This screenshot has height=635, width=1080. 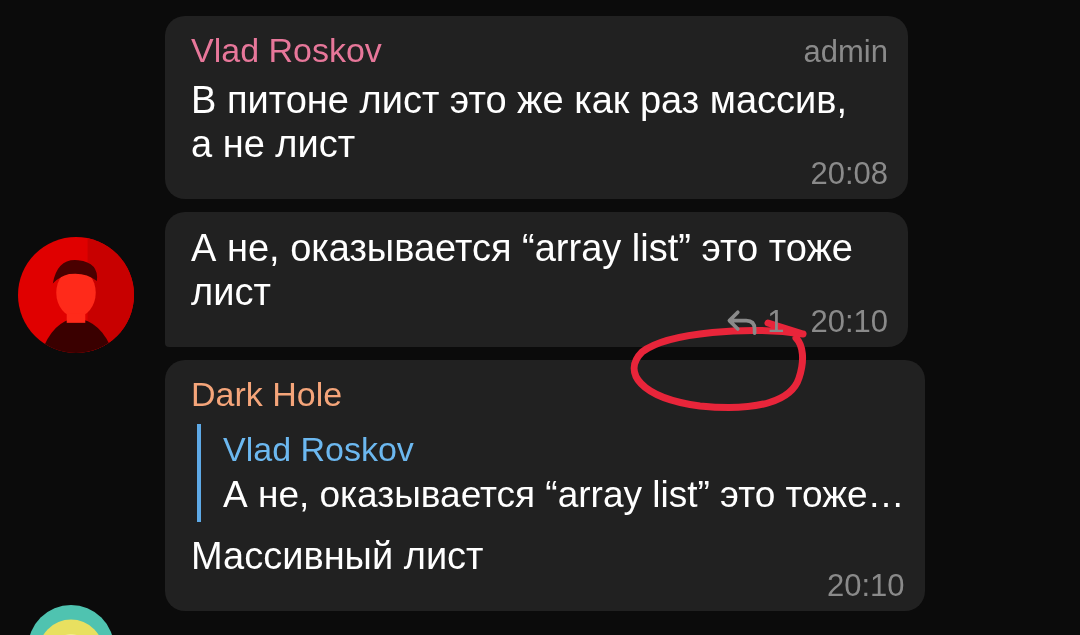 What do you see at coordinates (338, 556) in the screenshot?
I see `message-text: Массивный лист` at bounding box center [338, 556].